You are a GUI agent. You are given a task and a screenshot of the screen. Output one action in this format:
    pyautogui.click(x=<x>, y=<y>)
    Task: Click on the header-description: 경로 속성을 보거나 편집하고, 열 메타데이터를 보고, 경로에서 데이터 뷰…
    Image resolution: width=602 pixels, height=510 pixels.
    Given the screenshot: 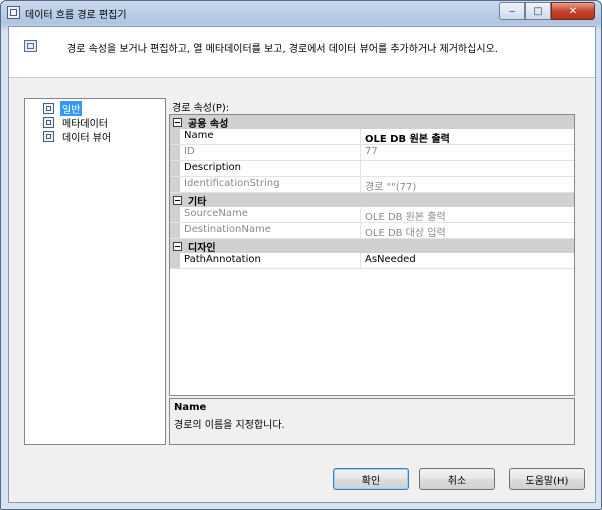 What is the action you would take?
    pyautogui.click(x=282, y=49)
    